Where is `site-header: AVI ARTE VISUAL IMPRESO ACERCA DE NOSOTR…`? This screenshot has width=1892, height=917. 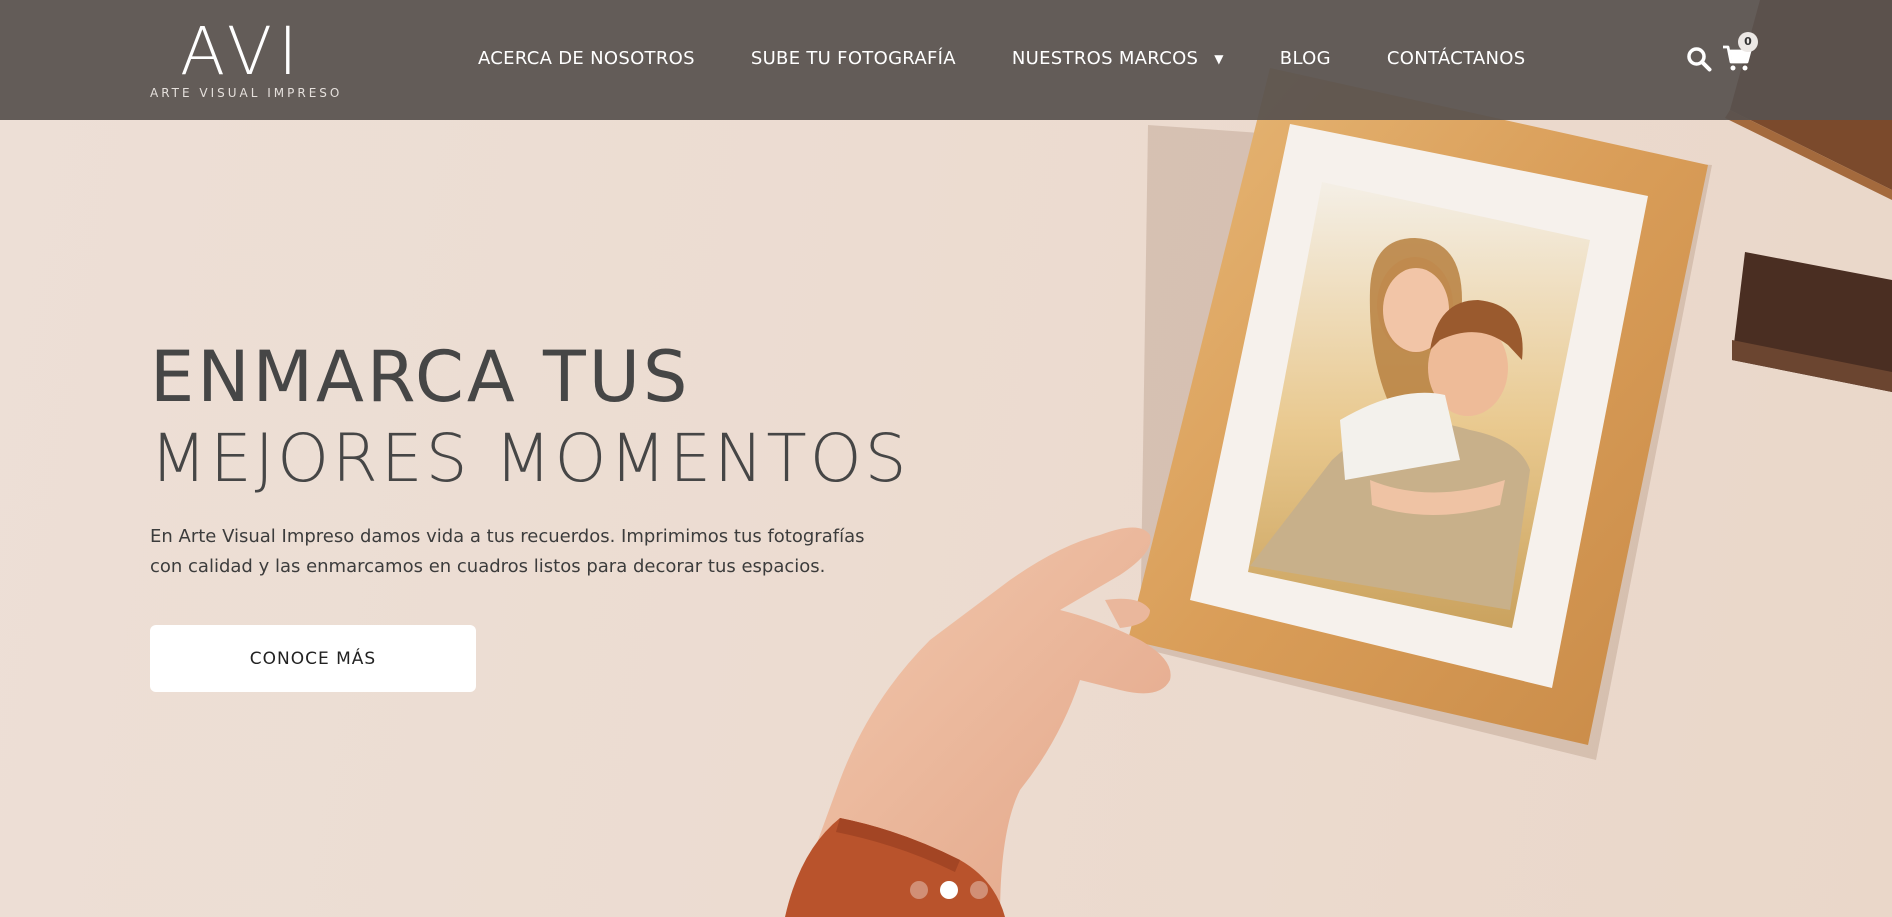 site-header: AVI ARTE VISUAL IMPRESO ACERCA DE NOSOTR… is located at coordinates (946, 60).